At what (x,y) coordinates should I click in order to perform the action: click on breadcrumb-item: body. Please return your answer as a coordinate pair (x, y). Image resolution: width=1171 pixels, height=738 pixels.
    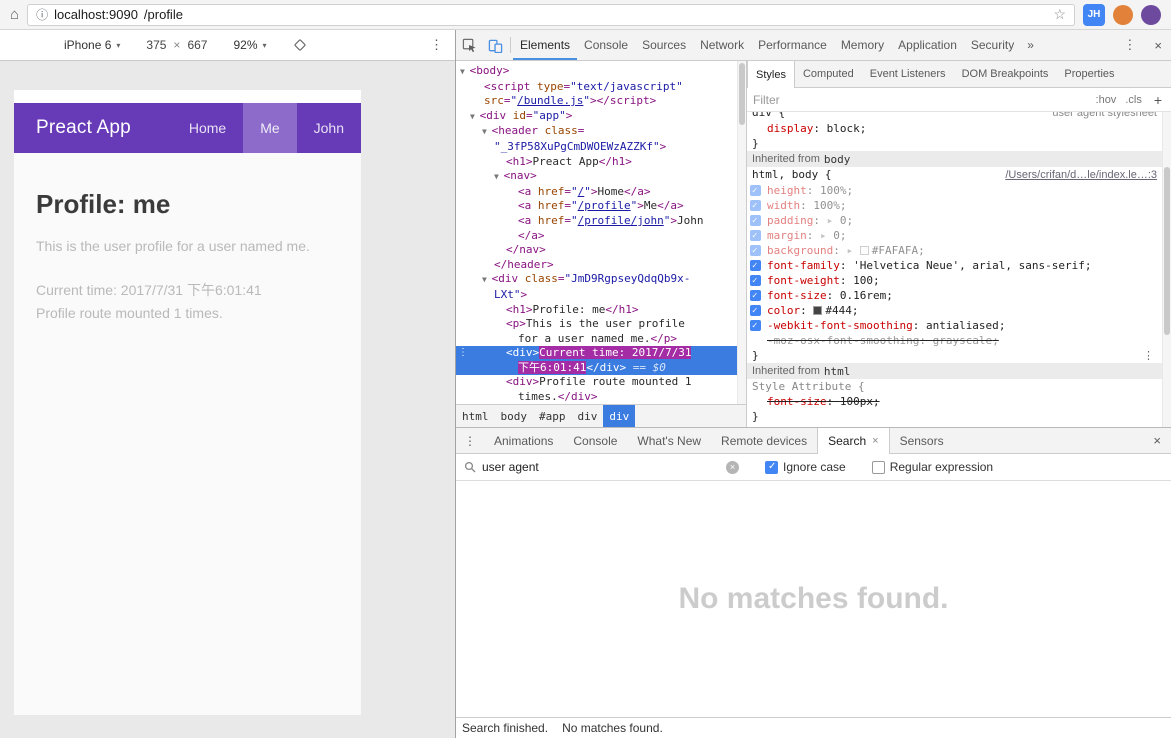
    Looking at the image, I should click on (514, 416).